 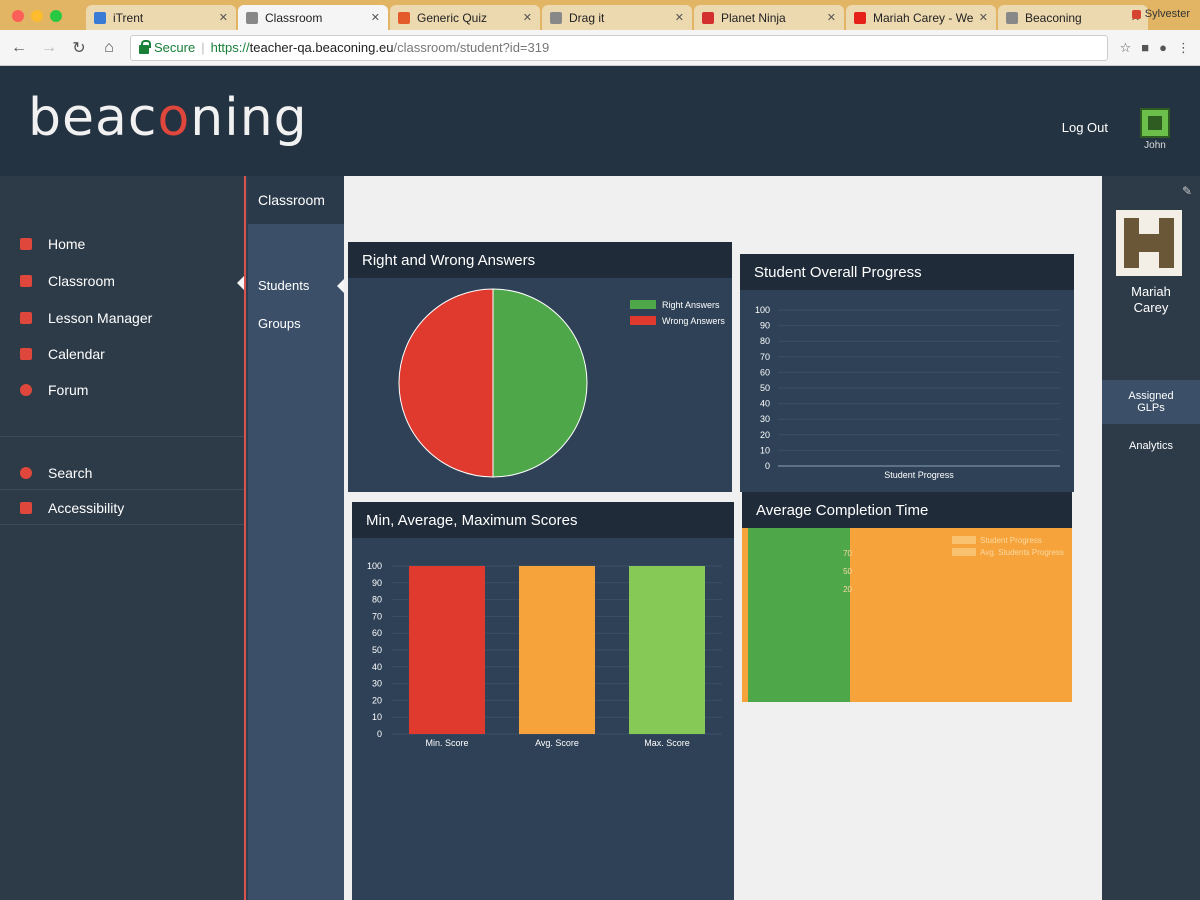 What do you see at coordinates (617, 17) in the screenshot?
I see `browser-tab: Drag it ✕` at bounding box center [617, 17].